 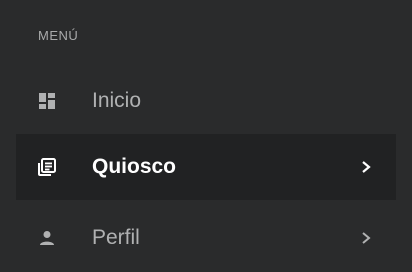 I want to click on sidebar-item-label: Inicio, so click(x=117, y=100).